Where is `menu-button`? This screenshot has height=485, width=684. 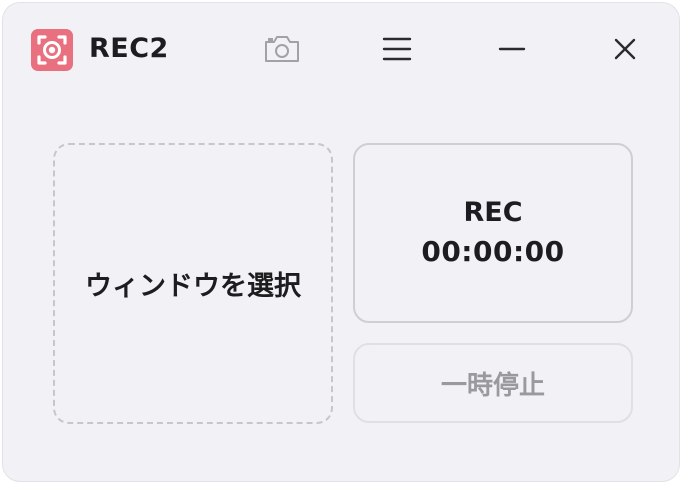 menu-button is located at coordinates (397, 49).